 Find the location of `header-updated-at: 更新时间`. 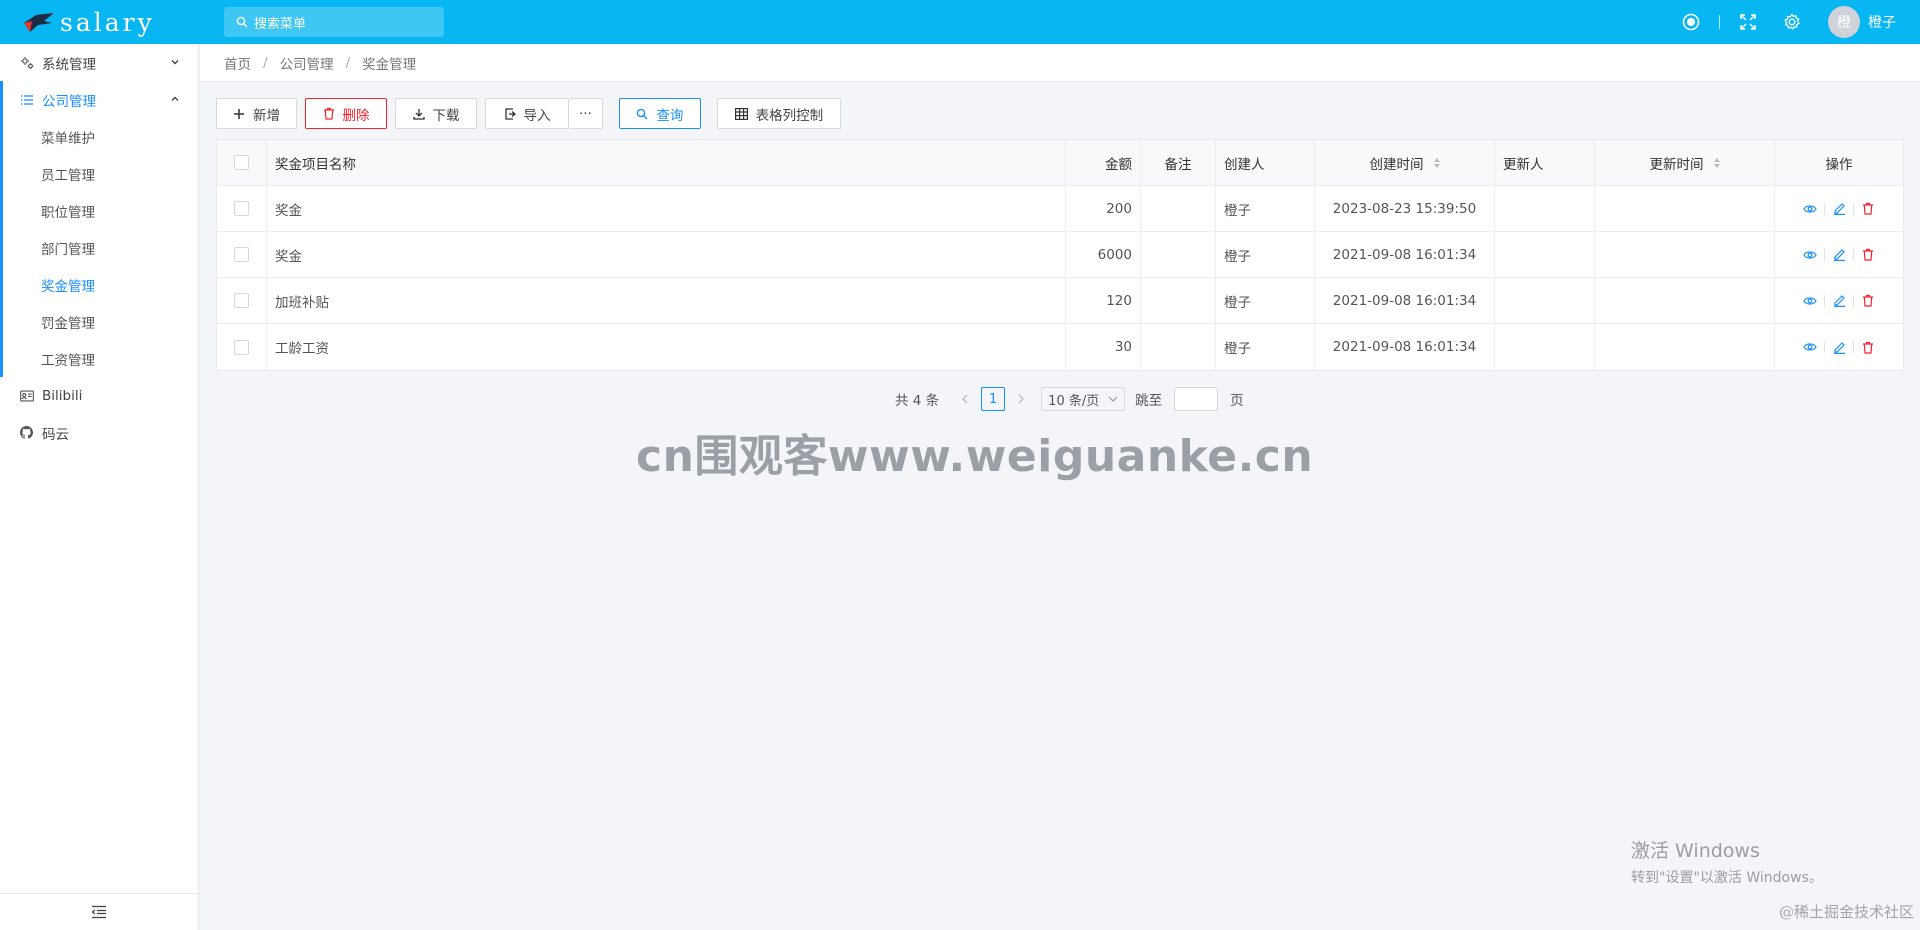

header-updated-at: 更新时间 is located at coordinates (1685, 162).